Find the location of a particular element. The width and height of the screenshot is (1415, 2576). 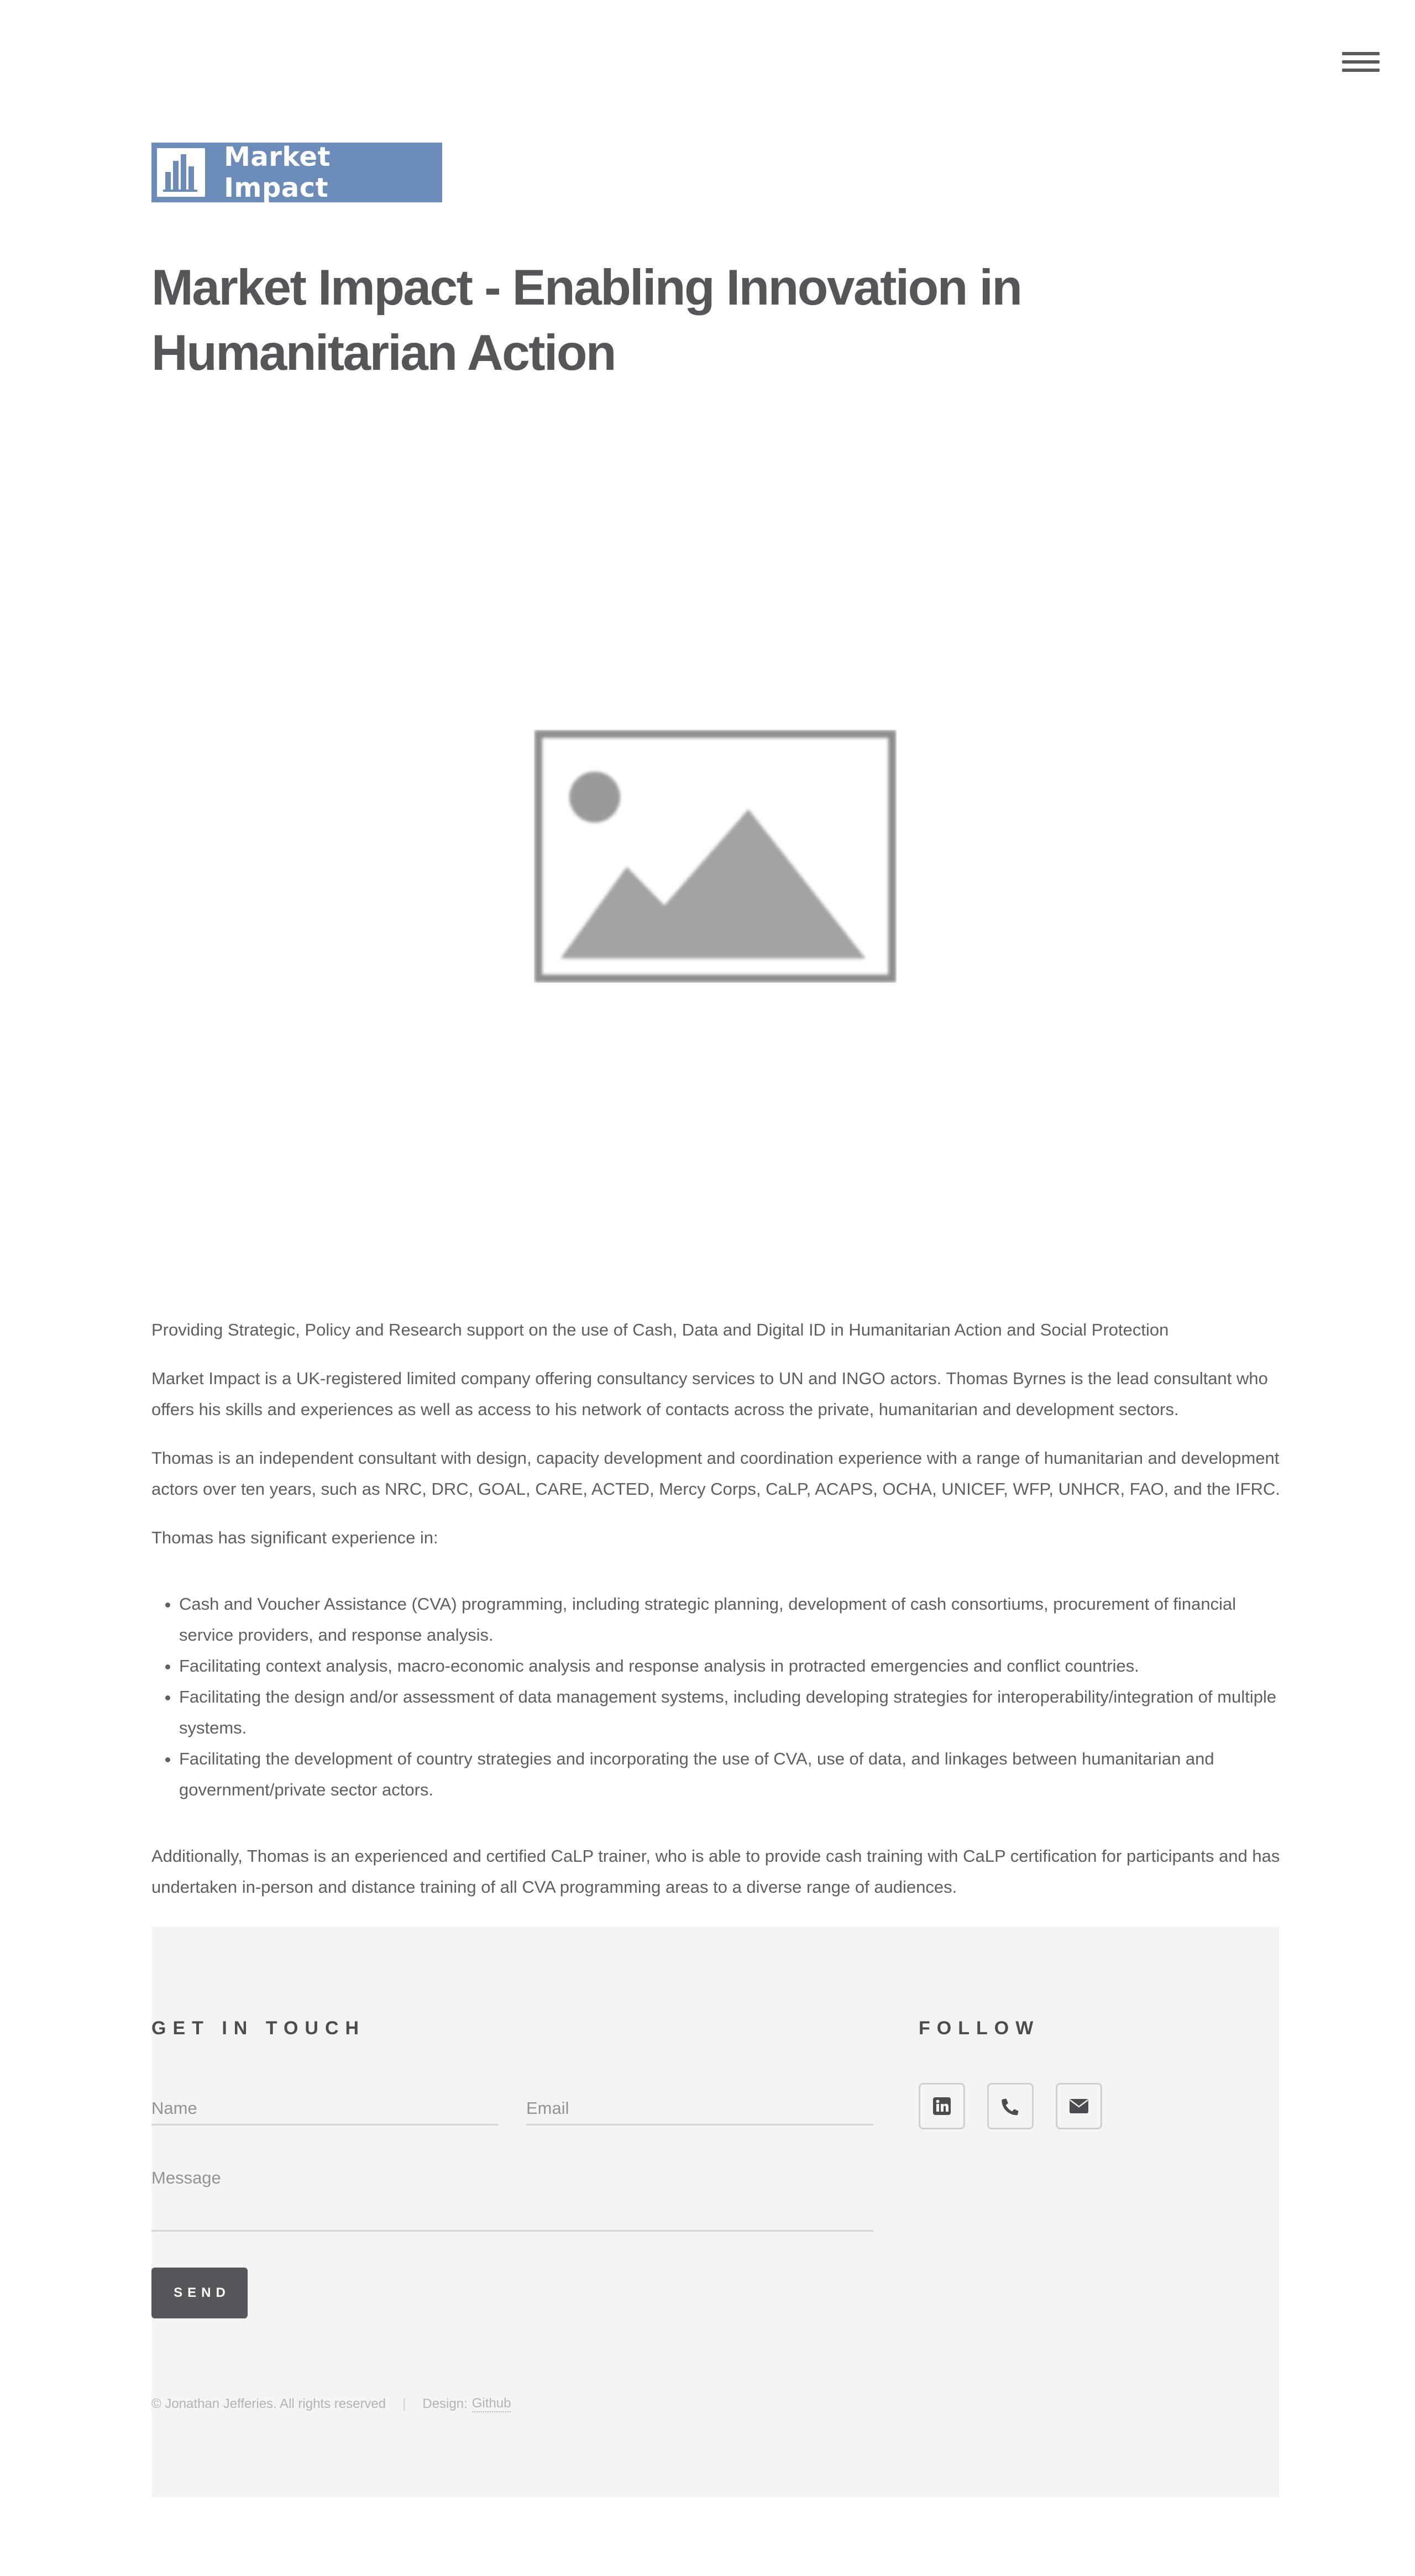

linkedin-button is located at coordinates (942, 2106).